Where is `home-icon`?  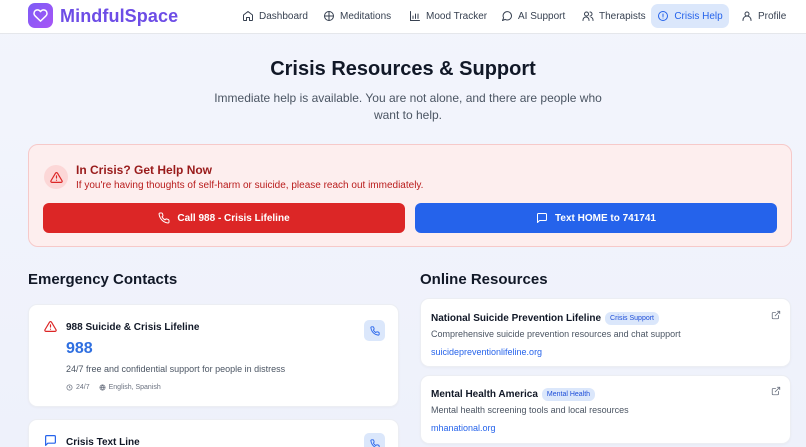 home-icon is located at coordinates (248, 16).